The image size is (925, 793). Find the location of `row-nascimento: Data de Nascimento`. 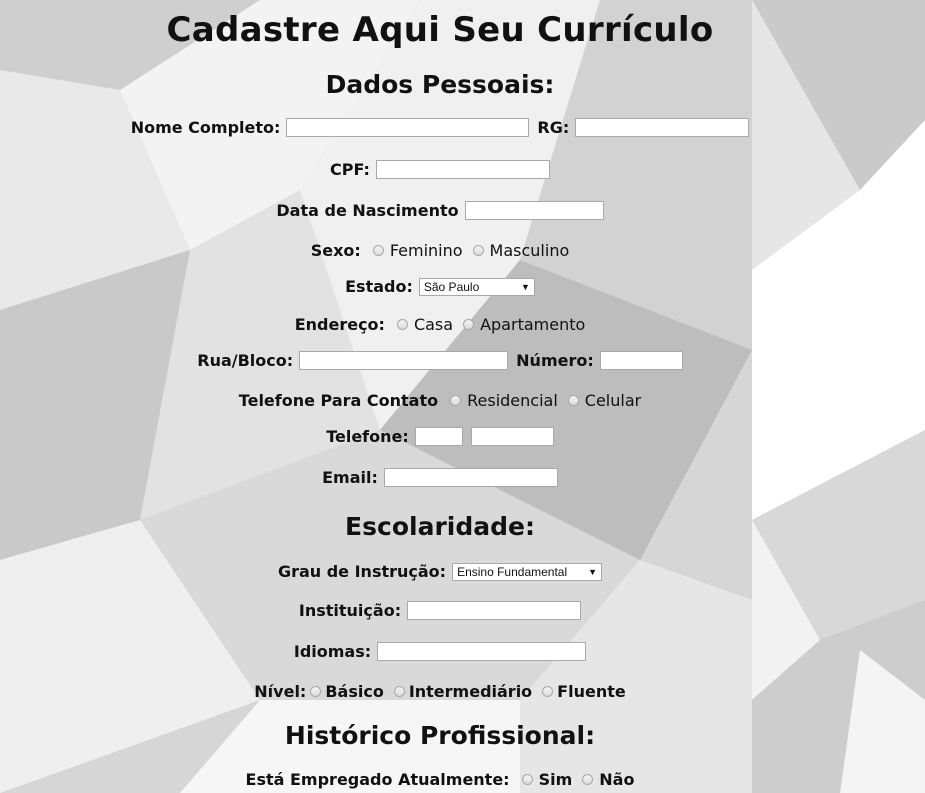

row-nascimento: Data de Nascimento is located at coordinates (440, 210).